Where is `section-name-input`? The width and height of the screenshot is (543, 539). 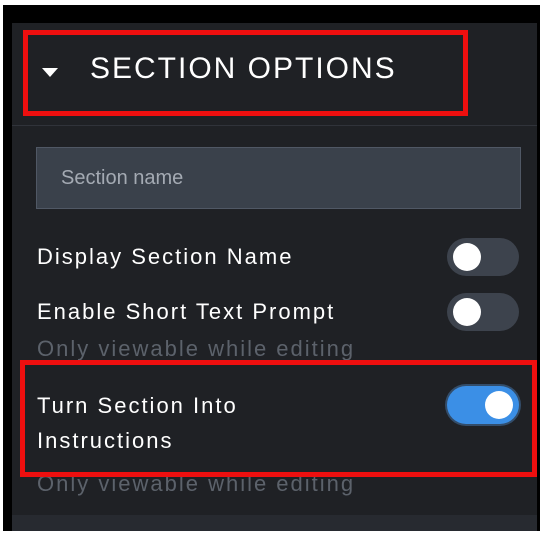
section-name-input is located at coordinates (278, 178).